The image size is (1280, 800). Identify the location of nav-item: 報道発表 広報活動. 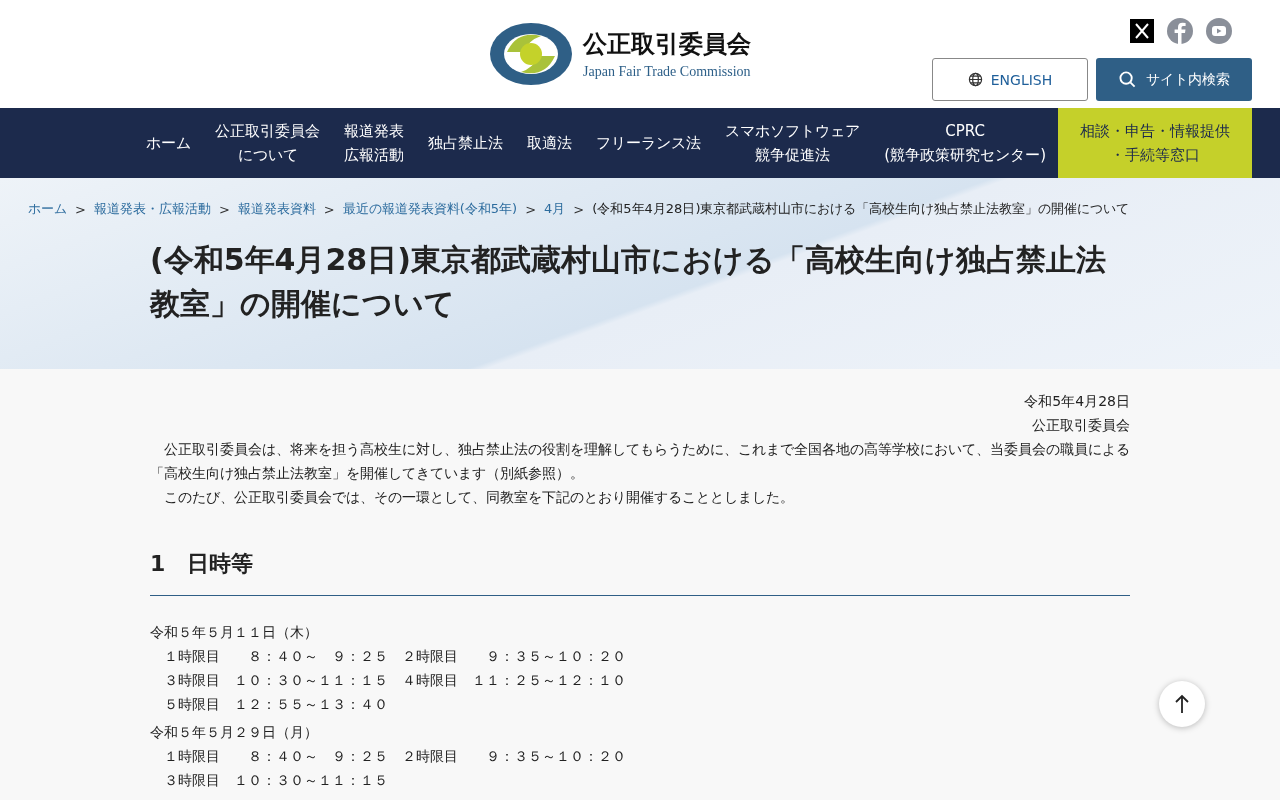
(374, 143).